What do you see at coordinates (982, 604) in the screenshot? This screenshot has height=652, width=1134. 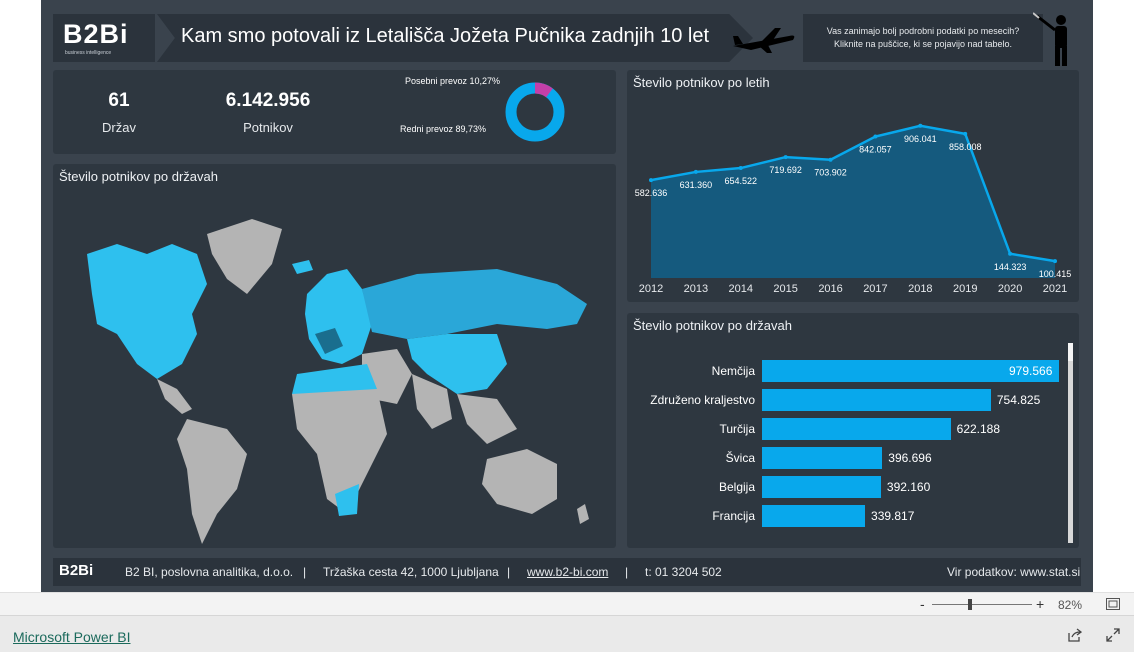 I see `zoom-slider` at bounding box center [982, 604].